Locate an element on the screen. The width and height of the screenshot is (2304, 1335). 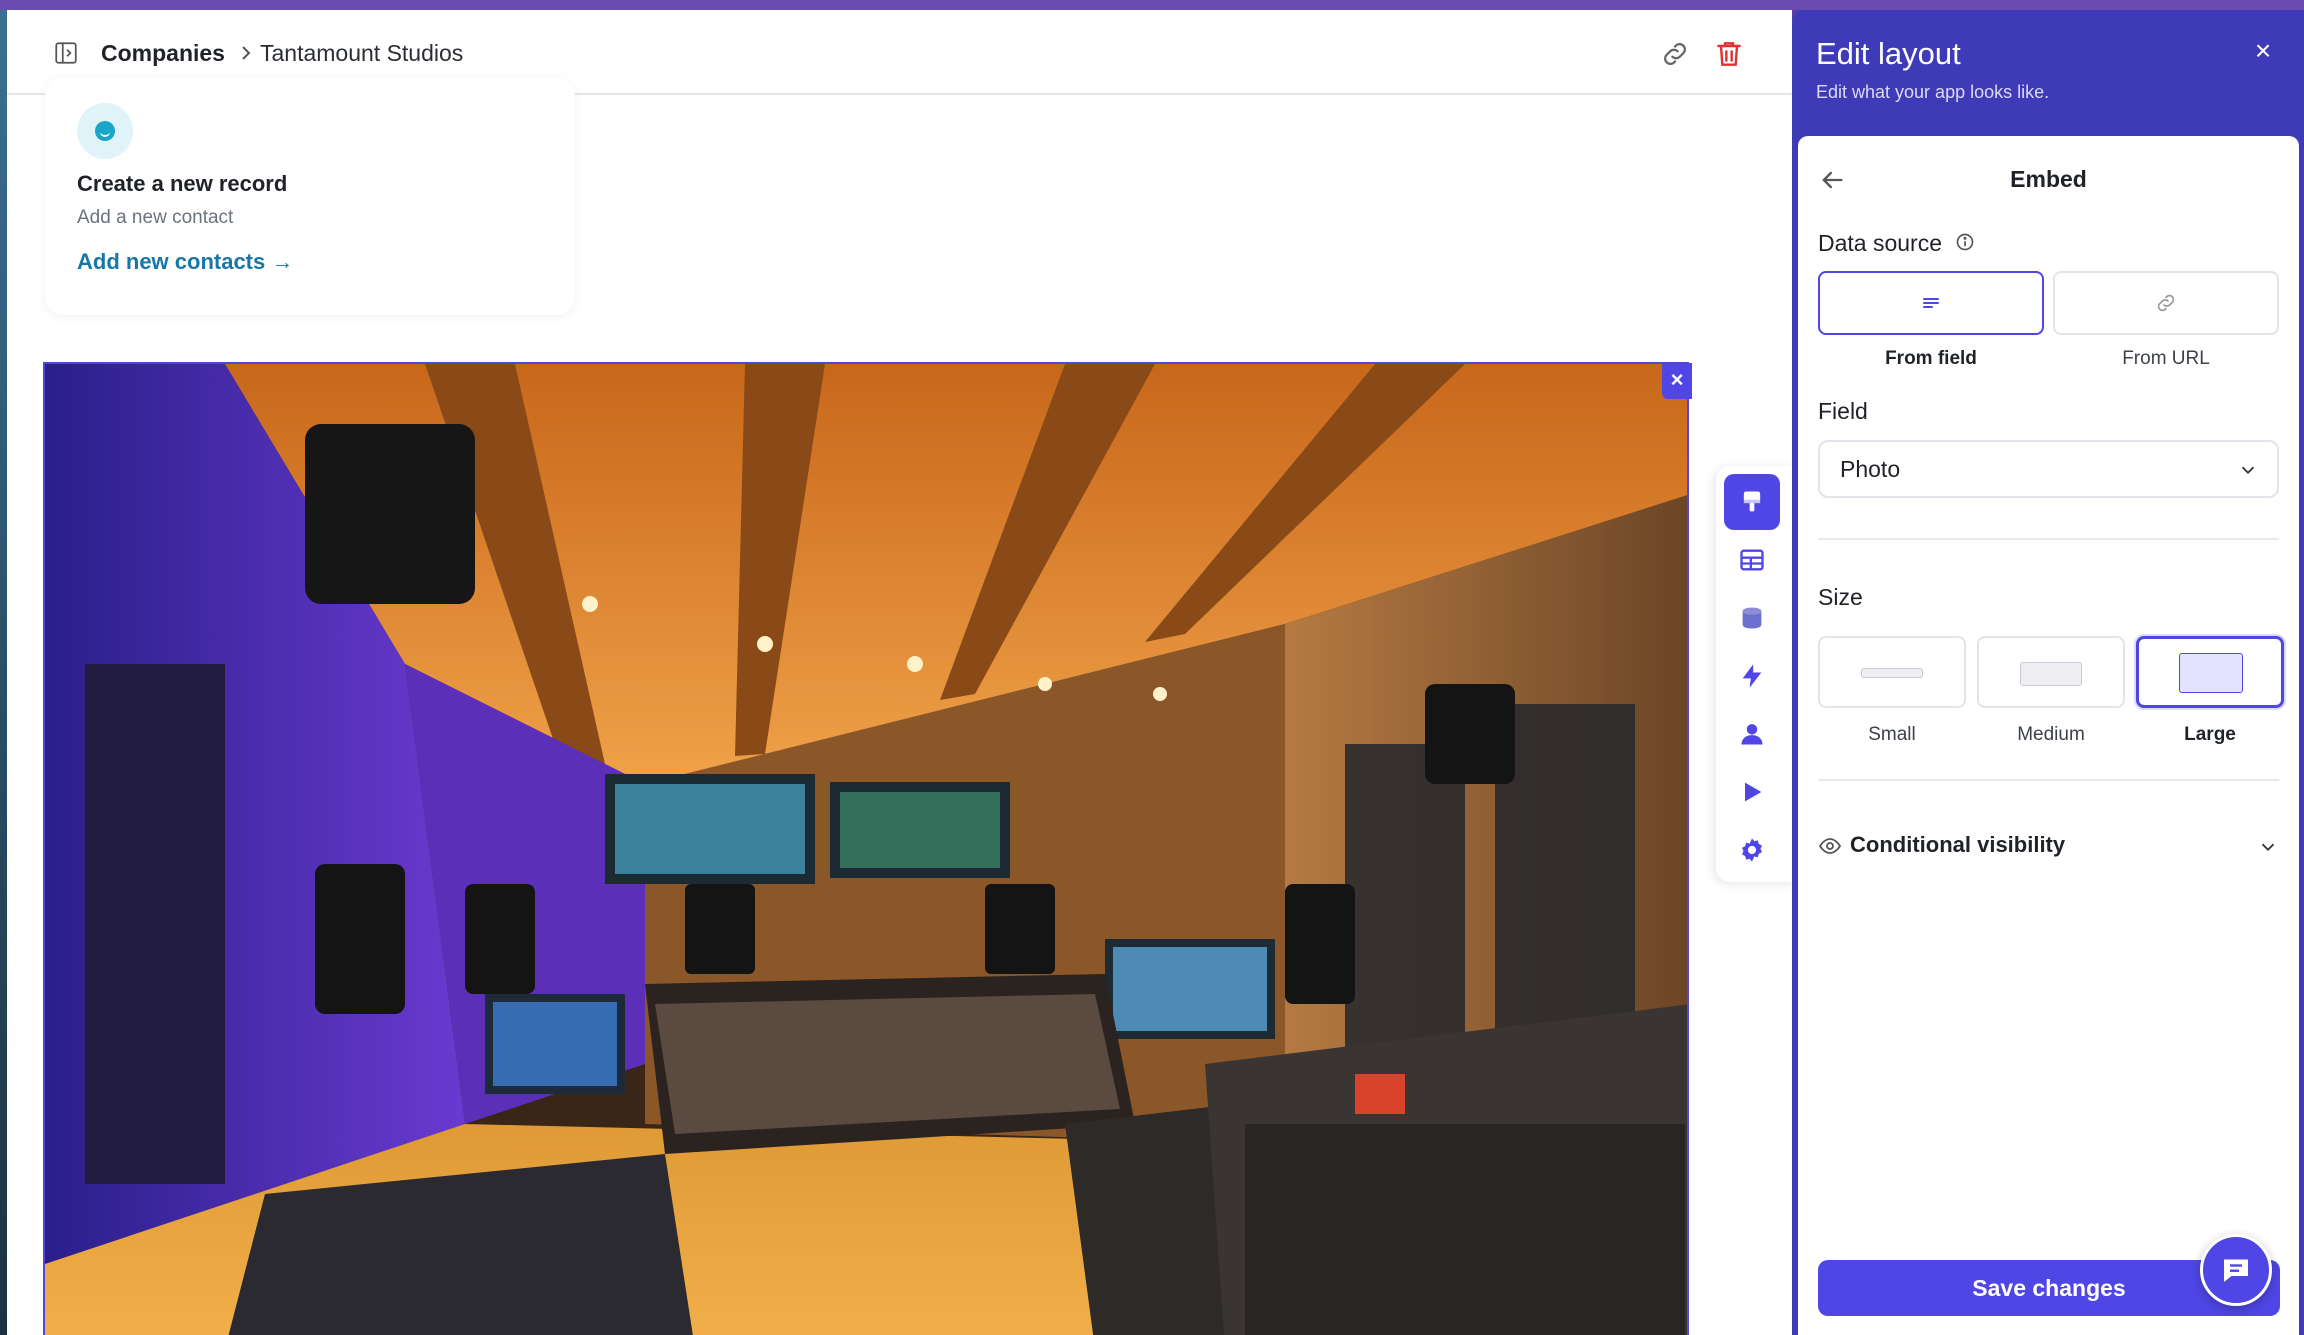
size-medium-caption: Medium is located at coordinates (2051, 734).